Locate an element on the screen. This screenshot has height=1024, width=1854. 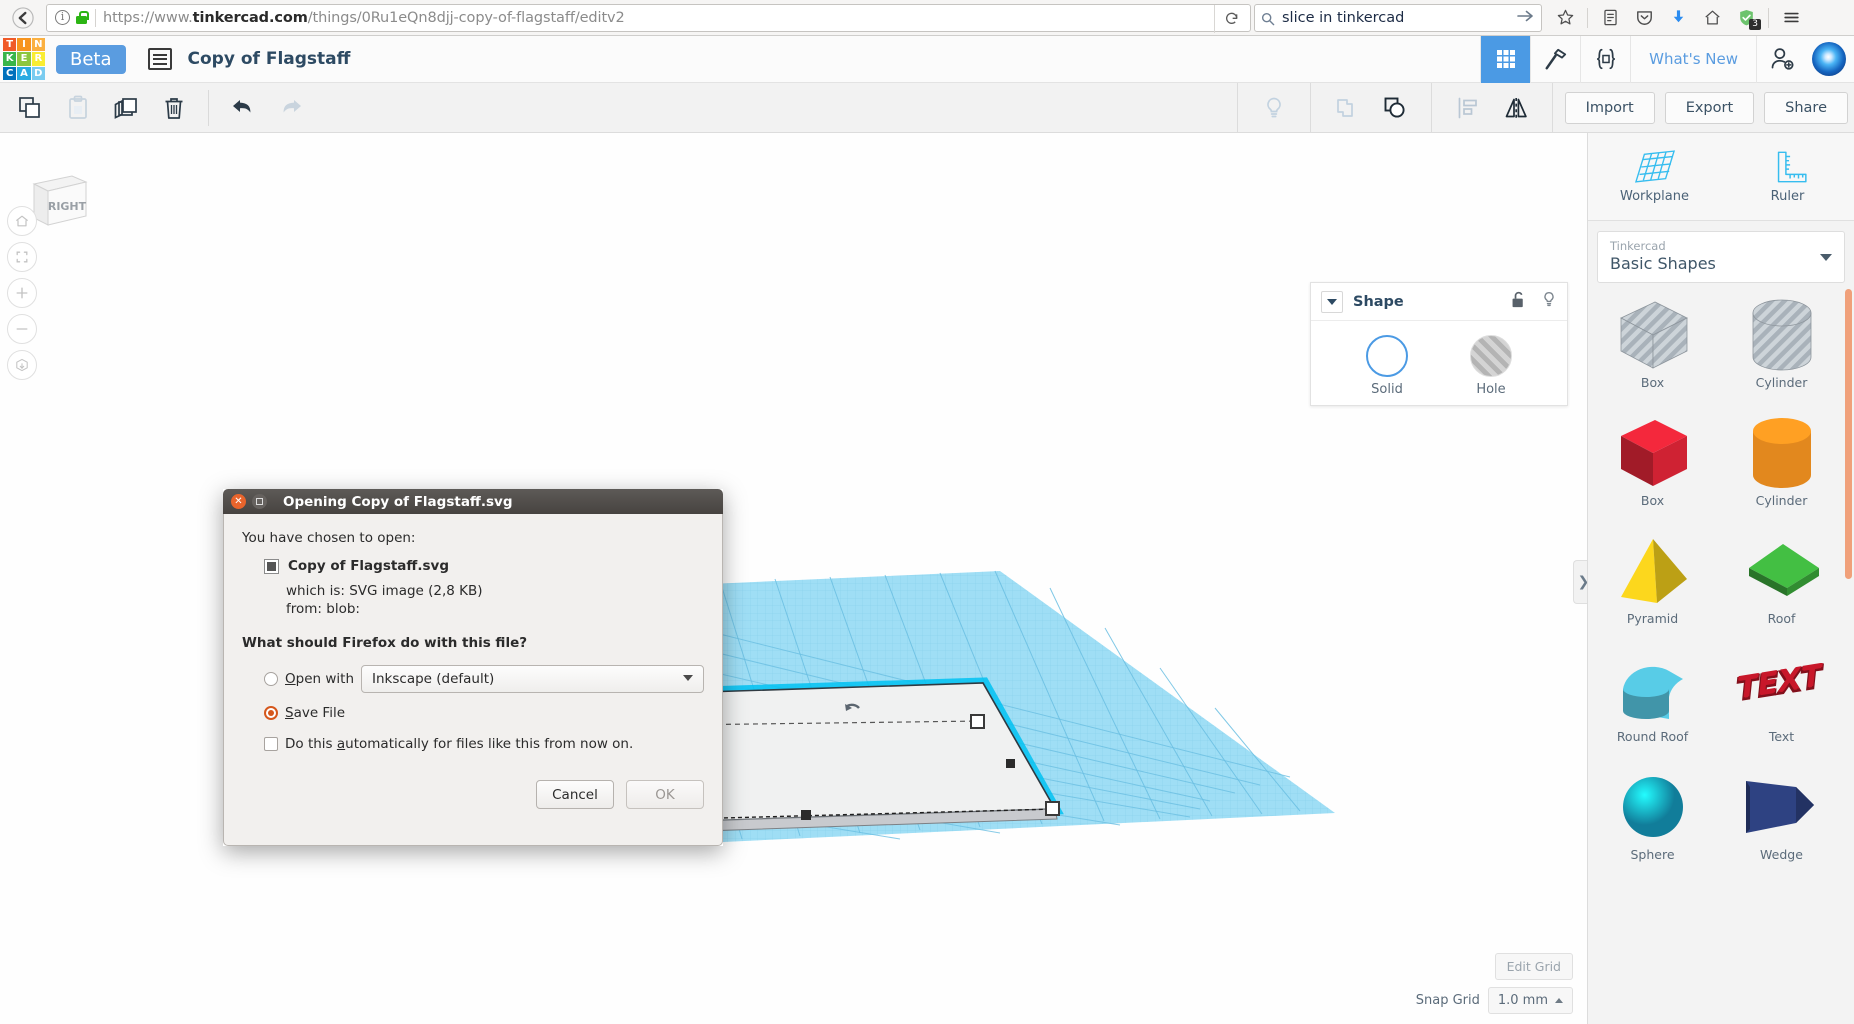
scrollbar-thumb is located at coordinates (1848, 434).